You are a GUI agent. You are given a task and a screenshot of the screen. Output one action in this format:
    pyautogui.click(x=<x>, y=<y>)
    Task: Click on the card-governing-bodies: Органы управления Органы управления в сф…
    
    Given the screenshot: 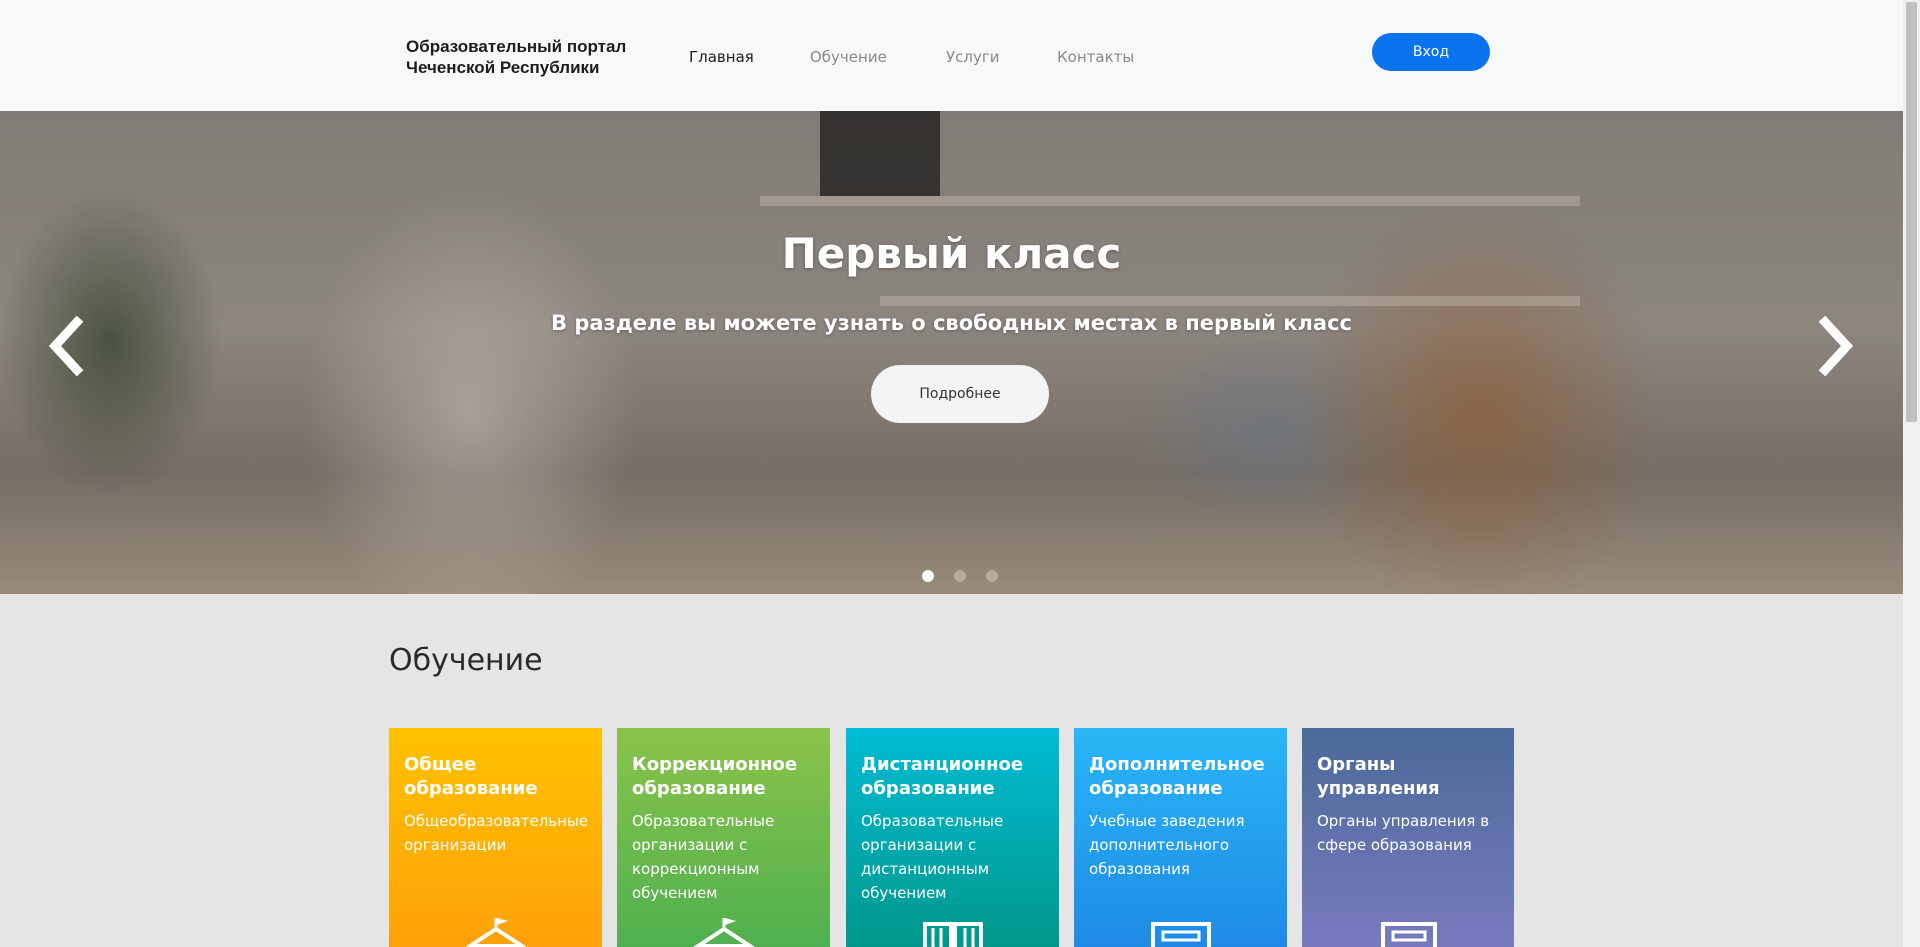 What is the action you would take?
    pyautogui.click(x=1408, y=837)
    